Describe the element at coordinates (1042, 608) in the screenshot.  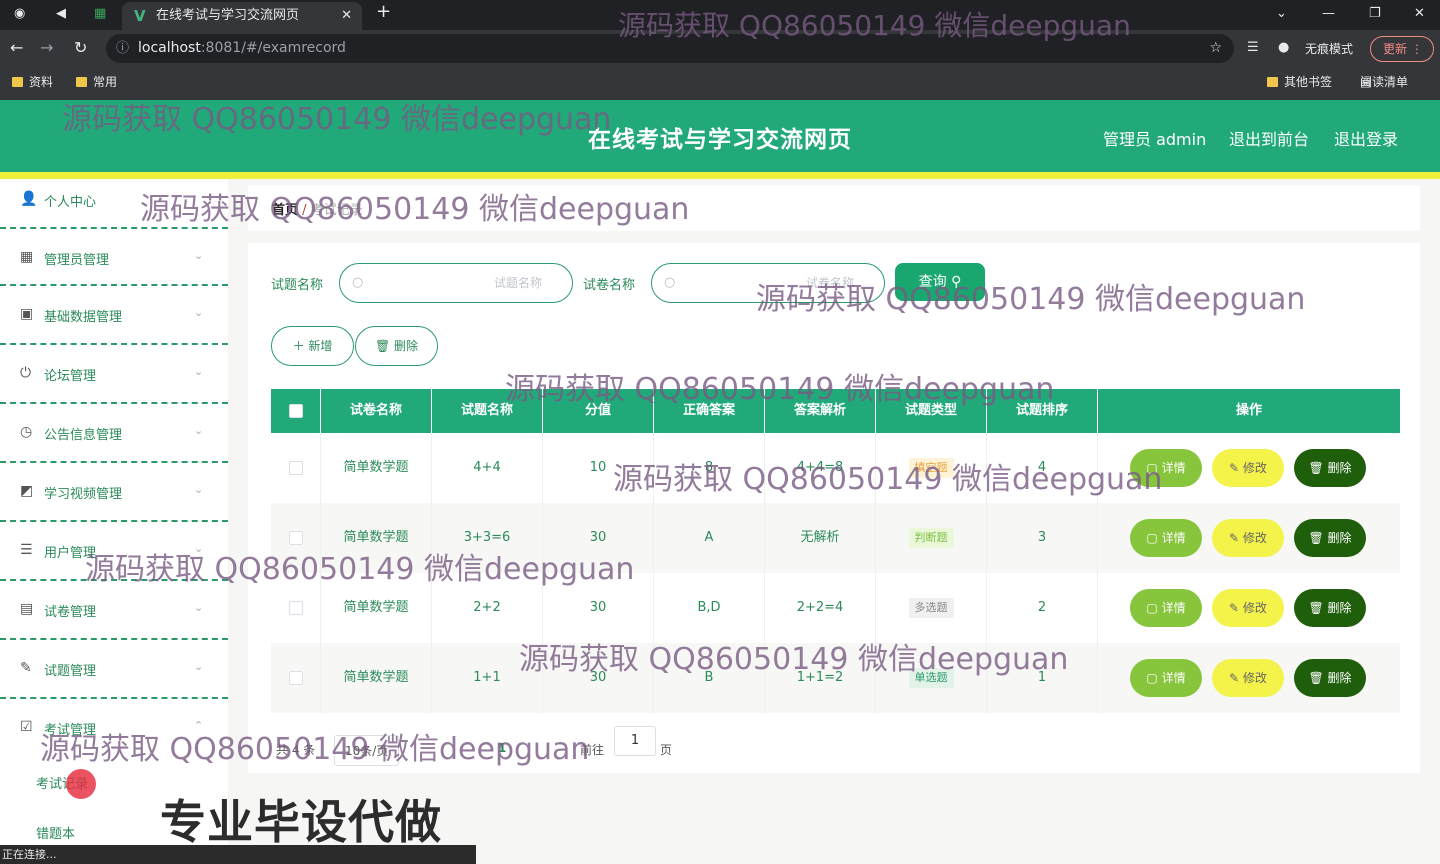
I see `cell-order: 2` at that location.